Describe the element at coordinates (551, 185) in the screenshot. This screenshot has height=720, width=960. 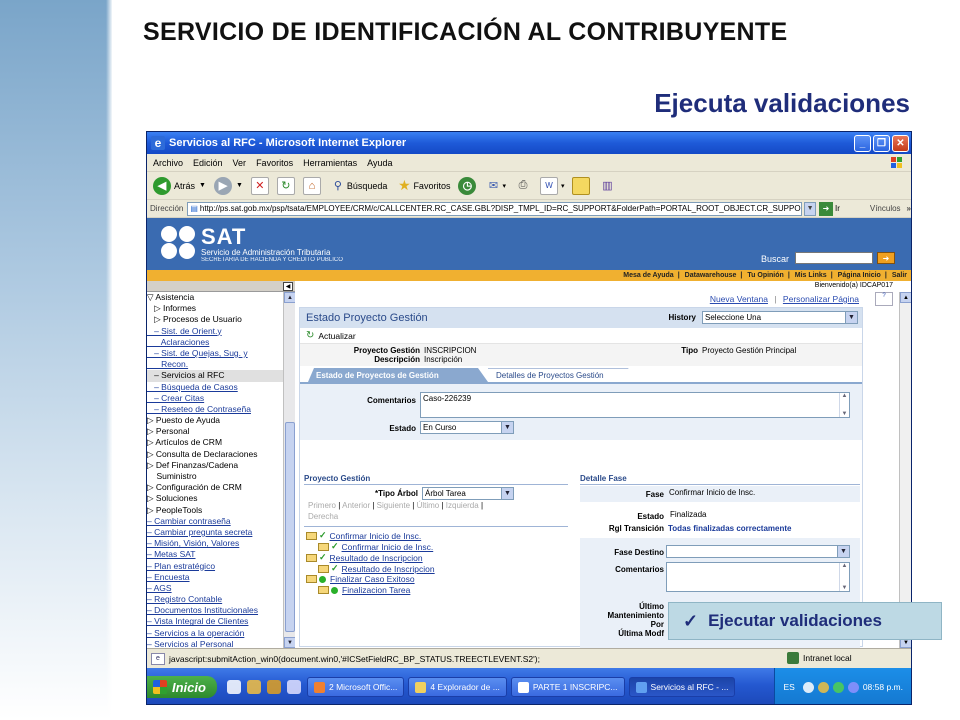
I see `edit-button: W ▾` at that location.